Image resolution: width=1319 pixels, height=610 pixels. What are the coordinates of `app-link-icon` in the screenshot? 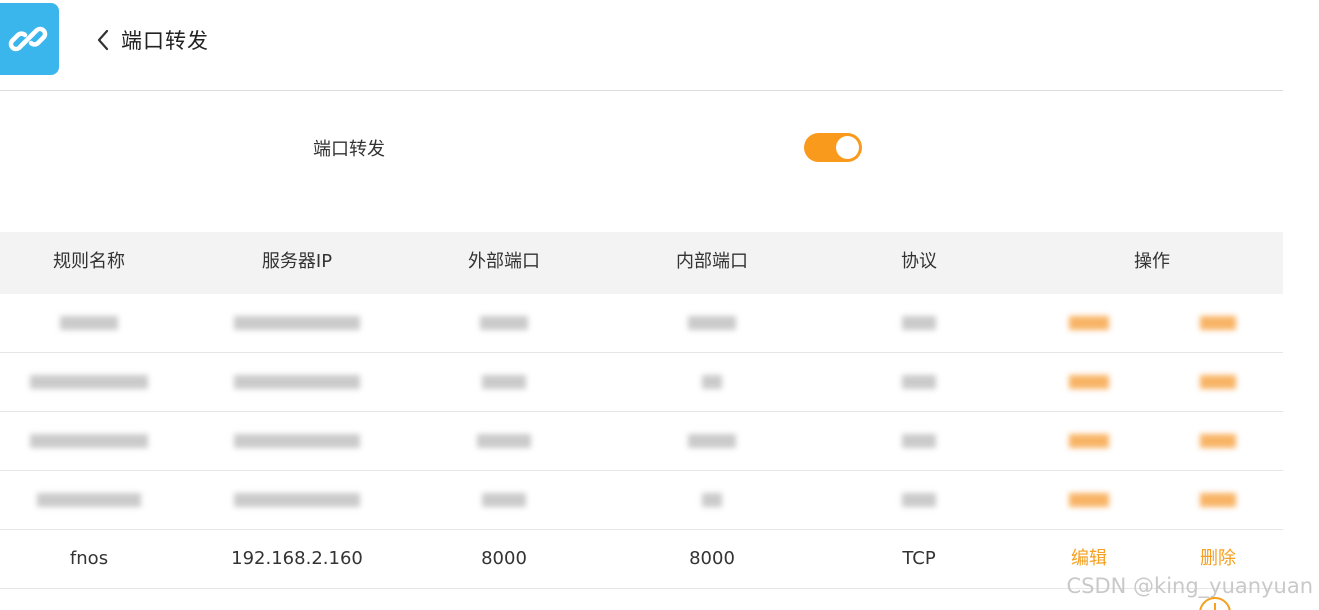 It's located at (29, 39).